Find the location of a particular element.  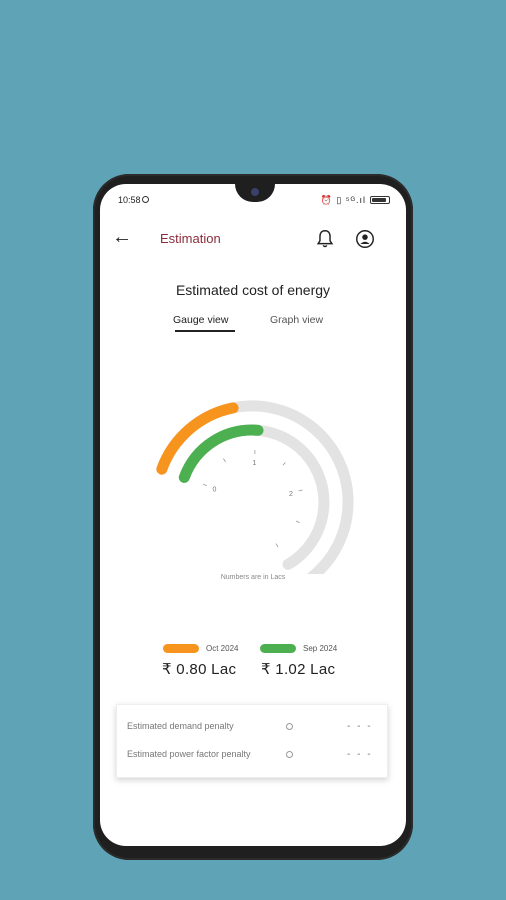

scale-label-1: 1 is located at coordinates (254, 463).